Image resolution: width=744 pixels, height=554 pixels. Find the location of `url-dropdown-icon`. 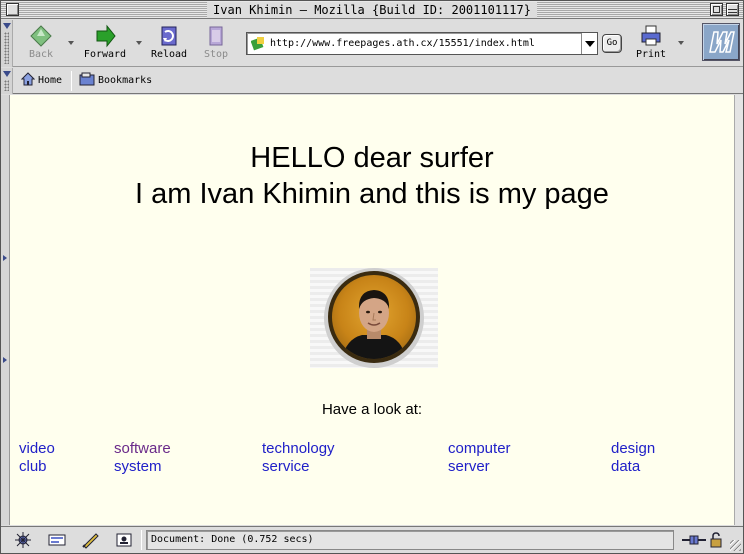

url-dropdown-icon is located at coordinates (589, 43).